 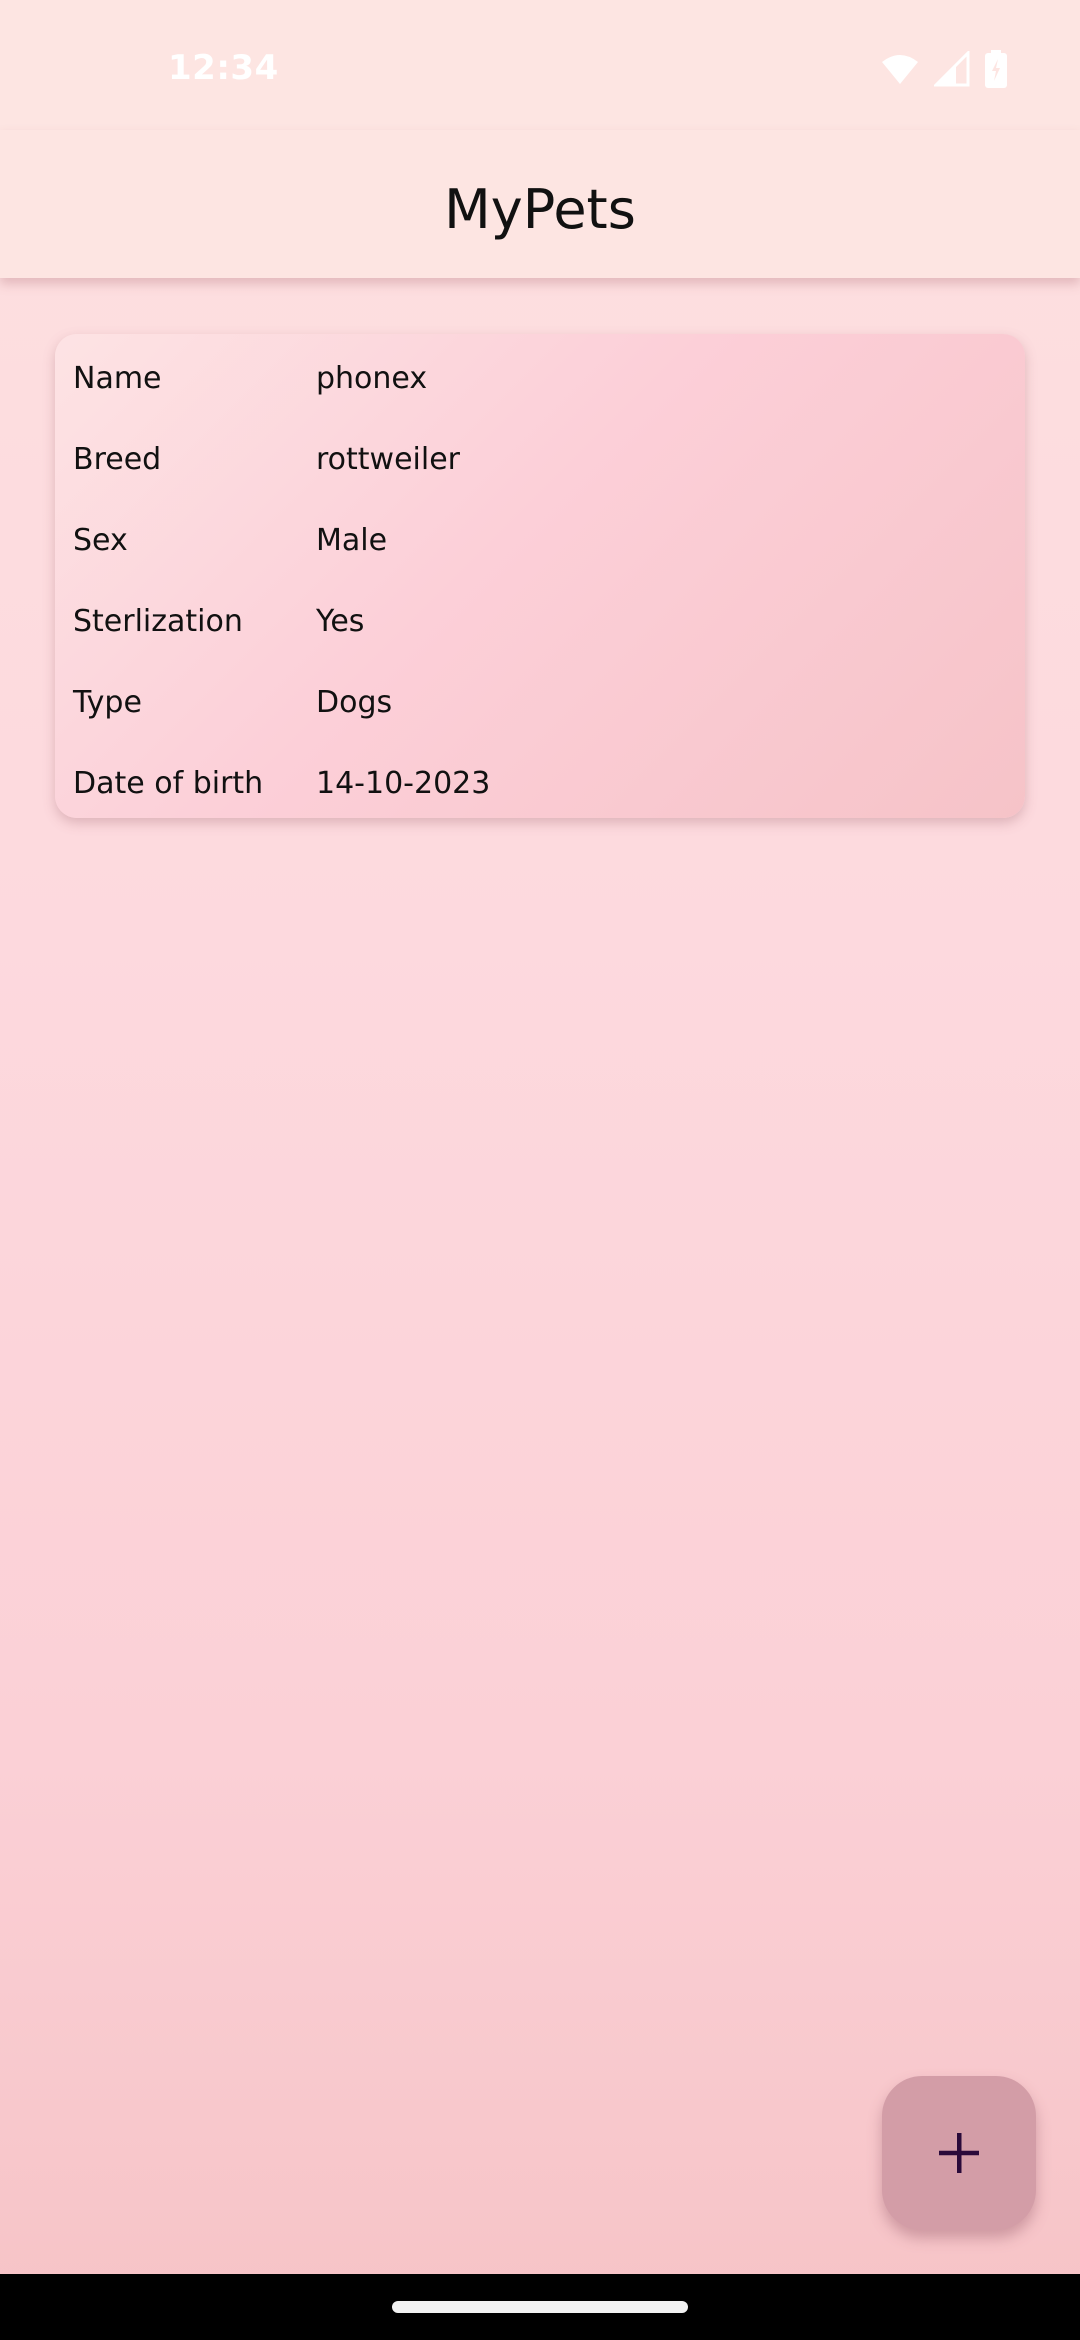 I want to click on battery-charging-icon, so click(x=996, y=69).